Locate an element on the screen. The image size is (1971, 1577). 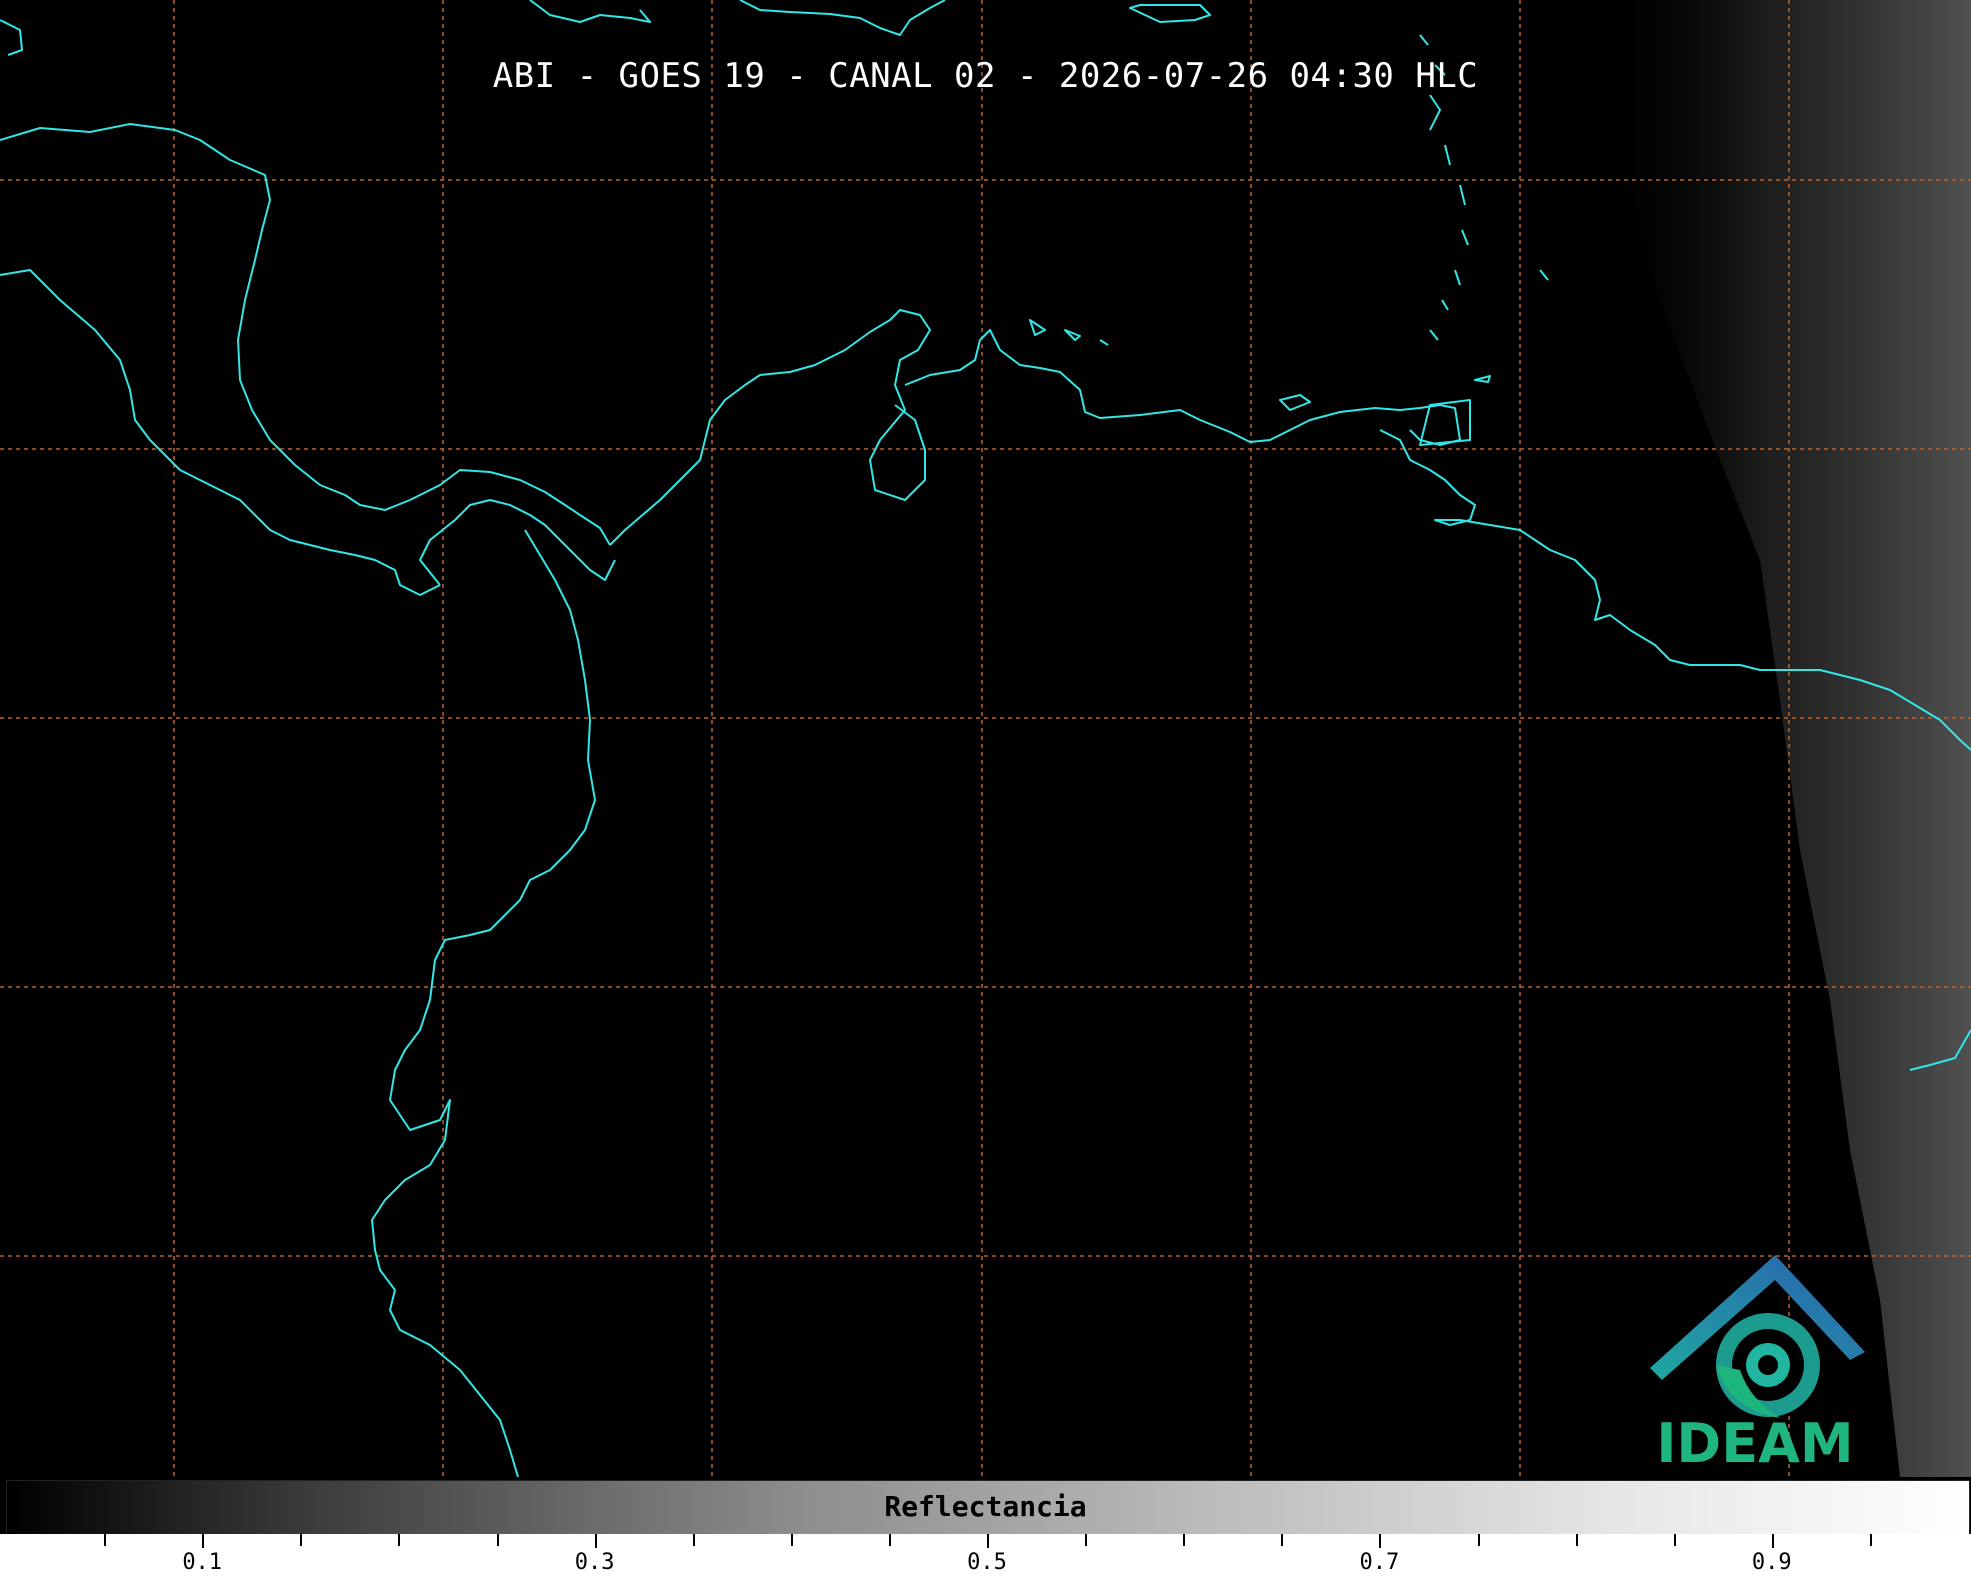
colorbar-tick-label: 0.7 is located at coordinates (1379, 1562).